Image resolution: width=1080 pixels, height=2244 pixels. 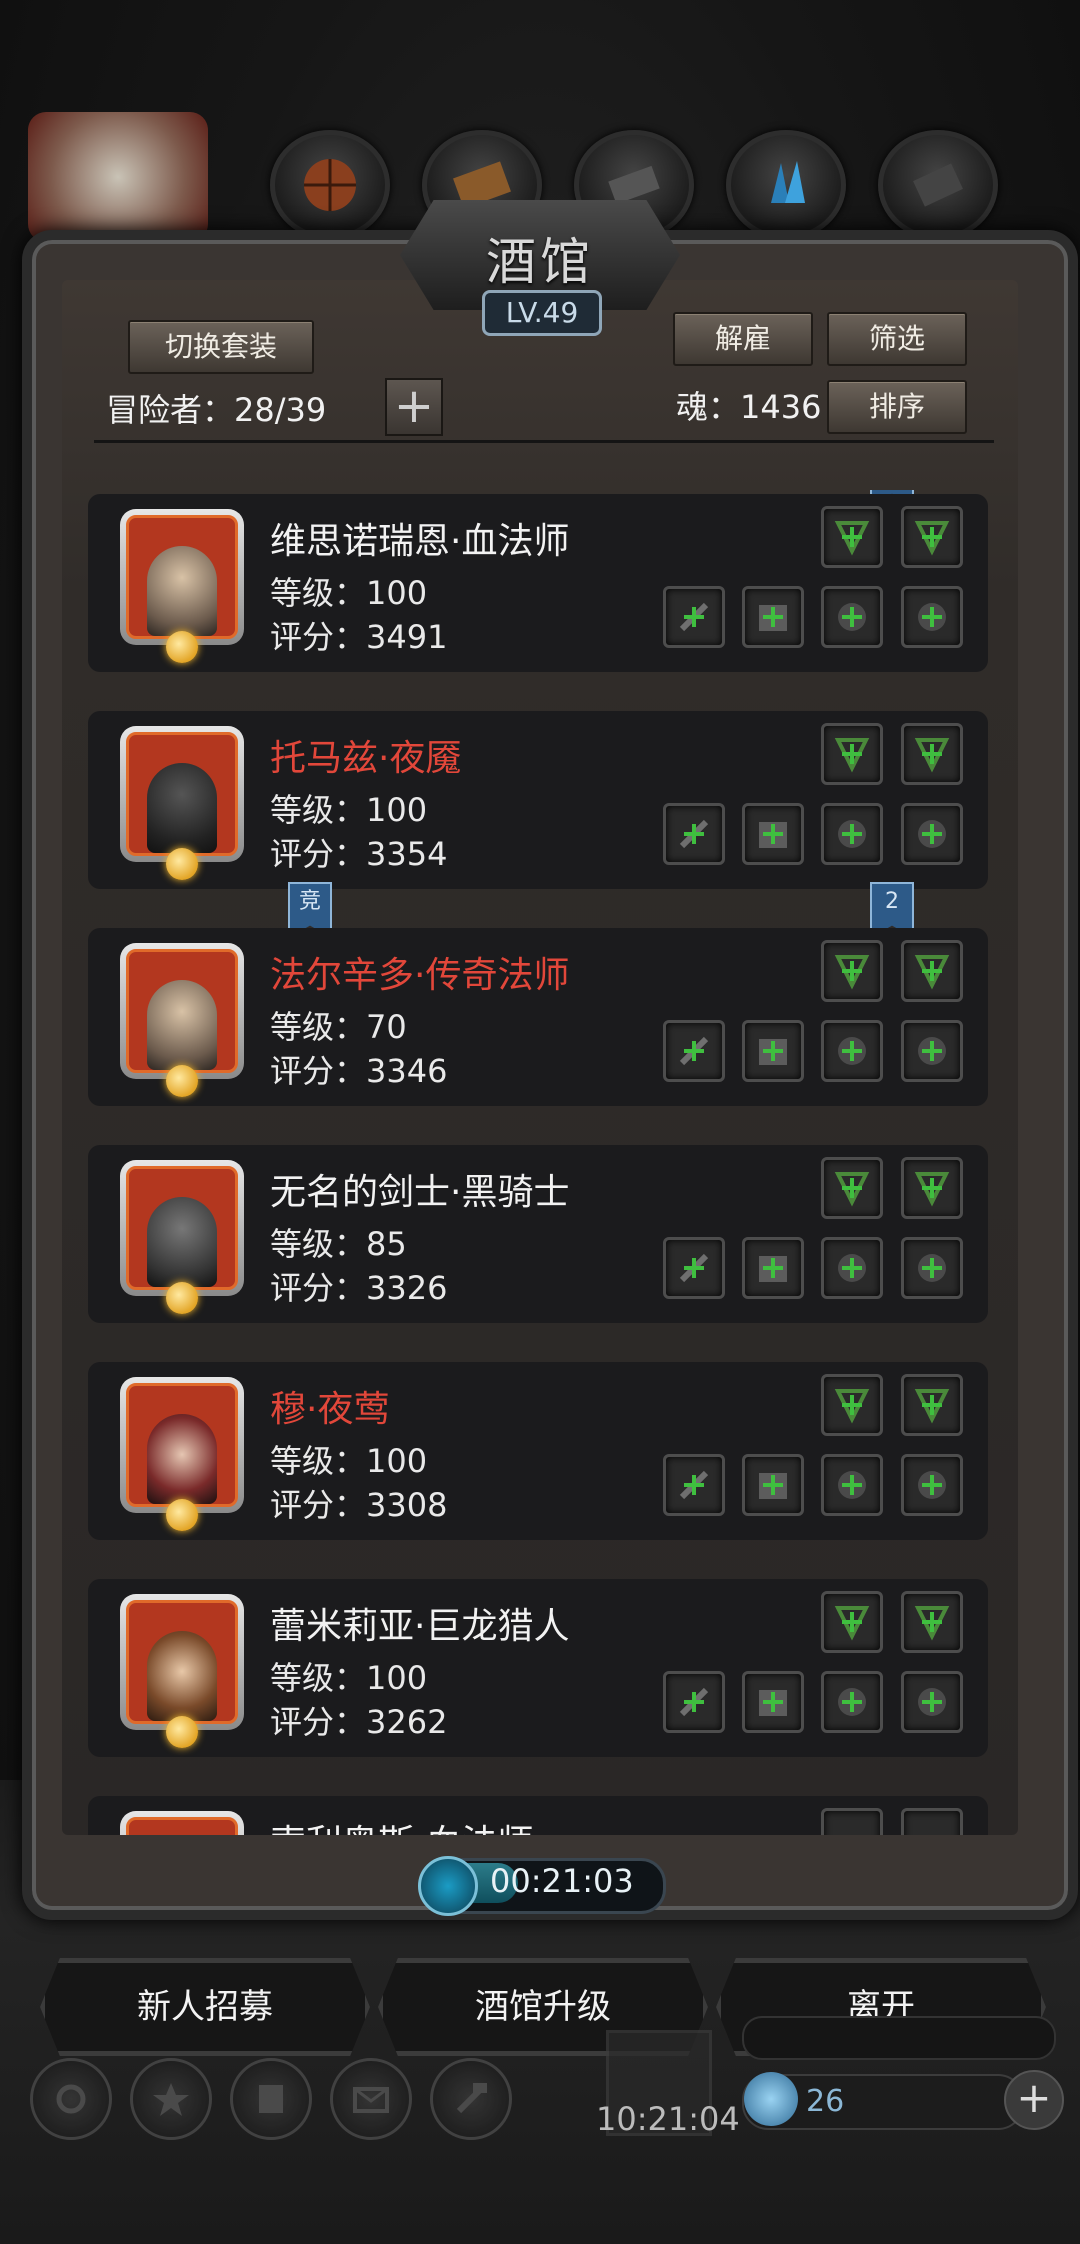 I want to click on hero-row: 维思诺瑞恩·血法师 等级：100 评分：3491, so click(x=538, y=583).